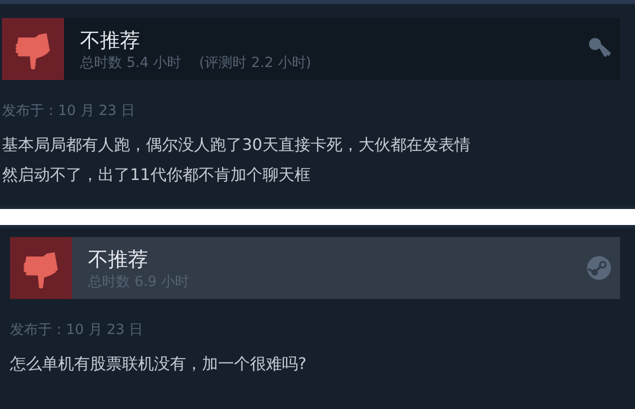 Image resolution: width=635 pixels, height=409 pixels. Describe the element at coordinates (237, 145) in the screenshot. I see `review-text-line: 基本局局都有人跑，偶尔没人跑了30天直接卡死，大伙都在发表情` at that location.